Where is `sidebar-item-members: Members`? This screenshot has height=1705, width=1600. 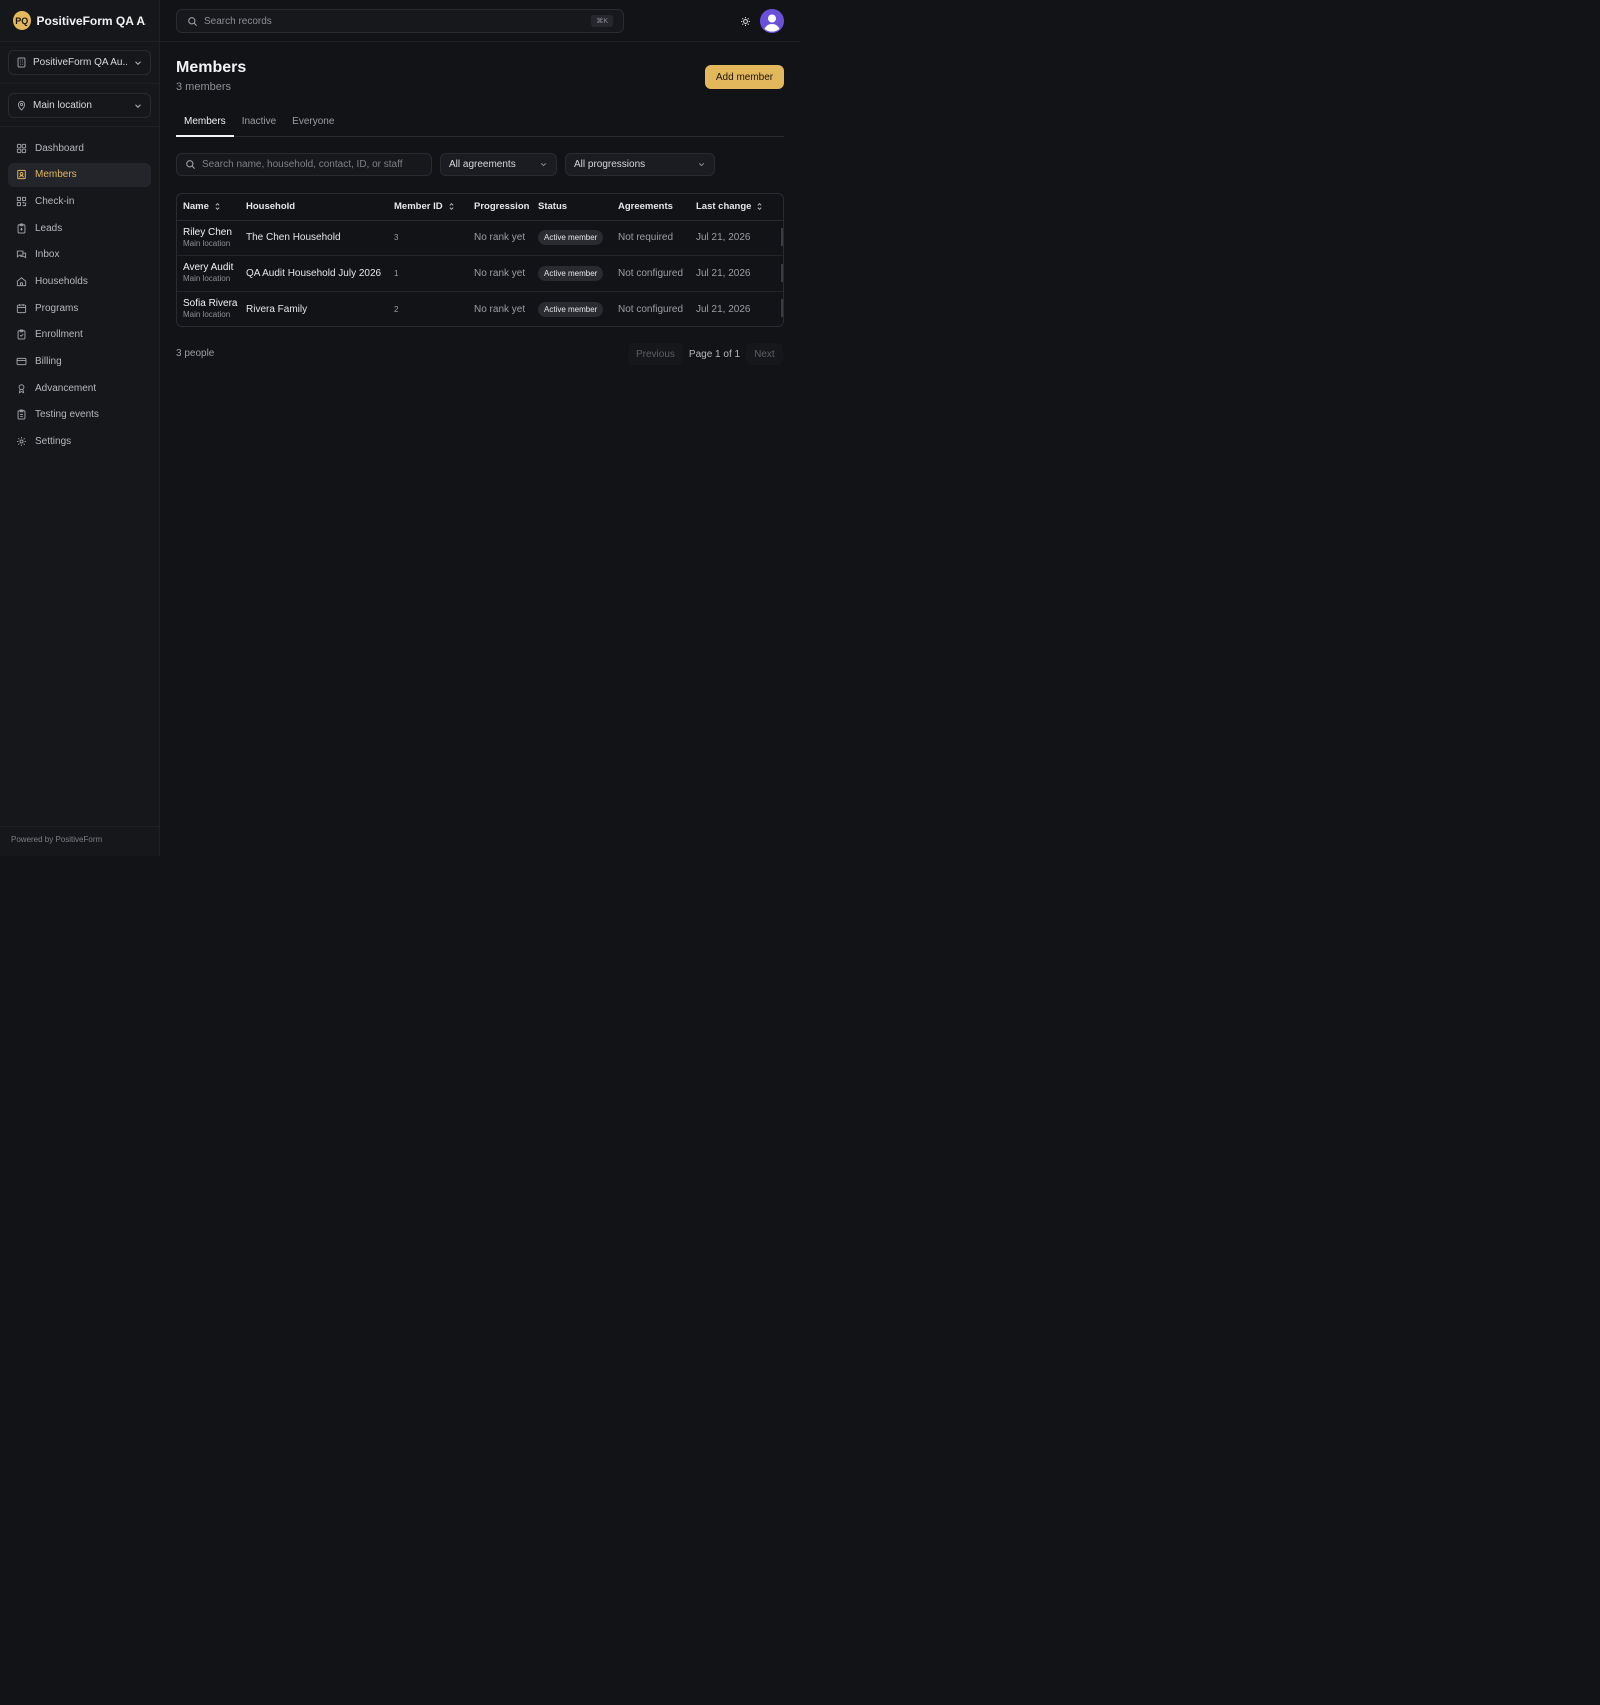 sidebar-item-members: Members is located at coordinates (79, 174).